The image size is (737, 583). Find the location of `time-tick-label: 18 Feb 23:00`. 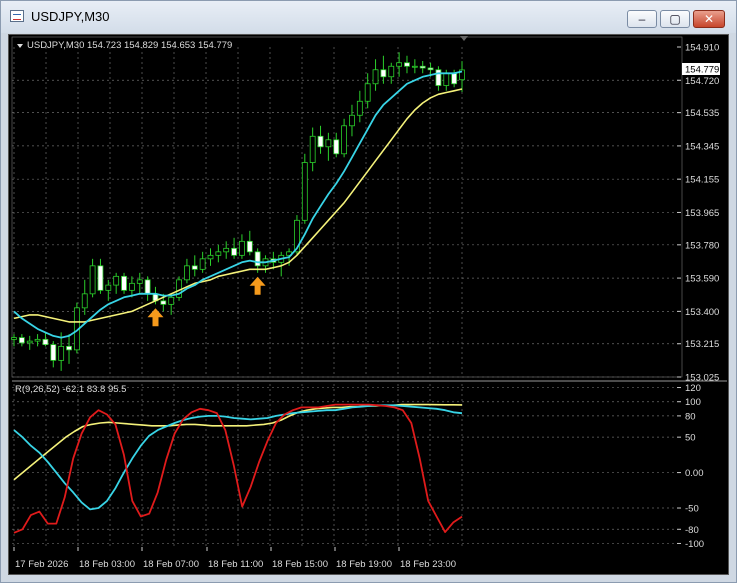

time-tick-label: 18 Feb 23:00 is located at coordinates (428, 564).